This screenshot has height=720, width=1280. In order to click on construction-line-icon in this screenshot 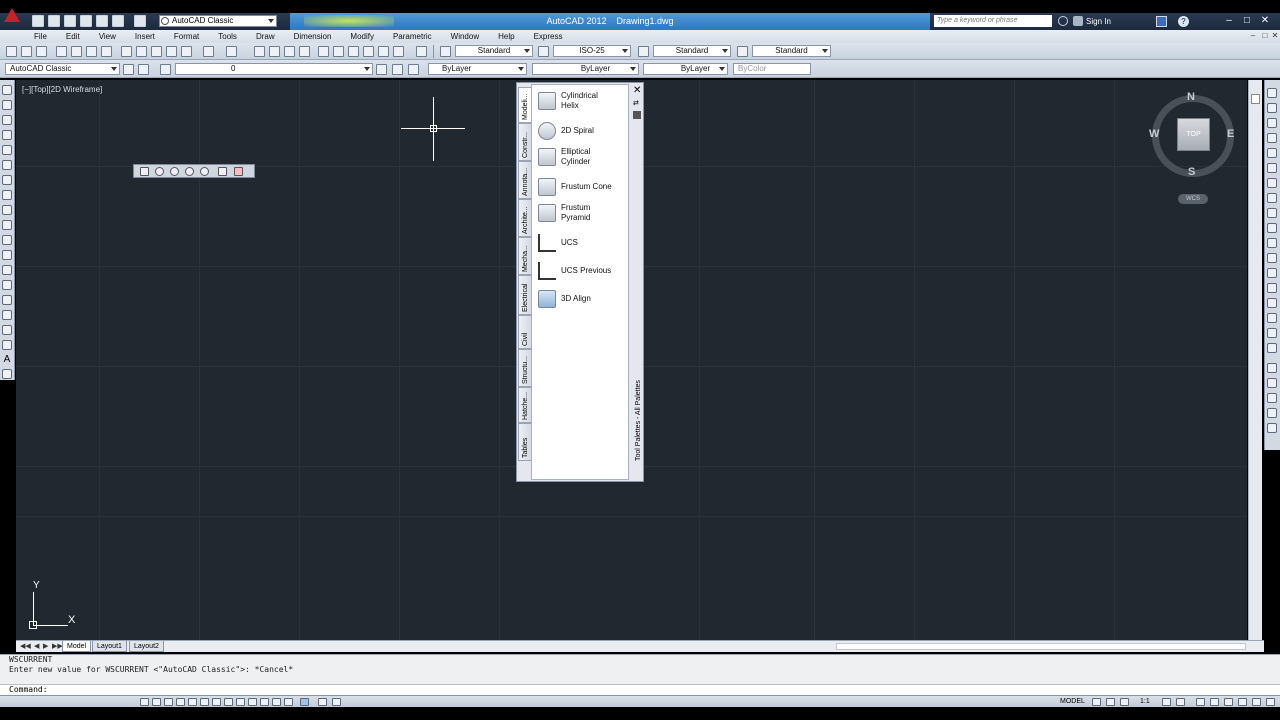, I will do `click(7, 105)`.